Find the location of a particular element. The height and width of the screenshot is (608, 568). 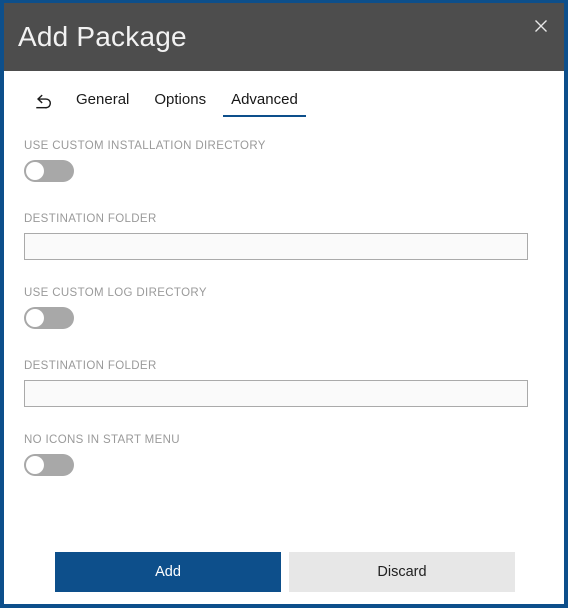

use-custom-installation-directory-toggle is located at coordinates (49, 171).